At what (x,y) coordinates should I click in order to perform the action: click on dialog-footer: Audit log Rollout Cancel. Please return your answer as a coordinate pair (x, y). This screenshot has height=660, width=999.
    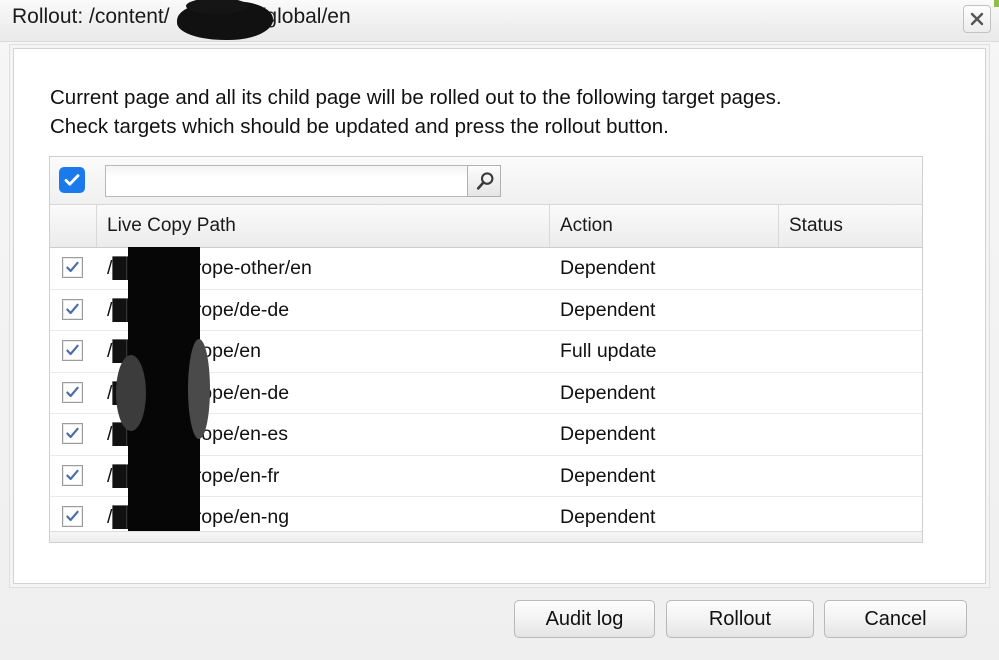
    Looking at the image, I should click on (499, 623).